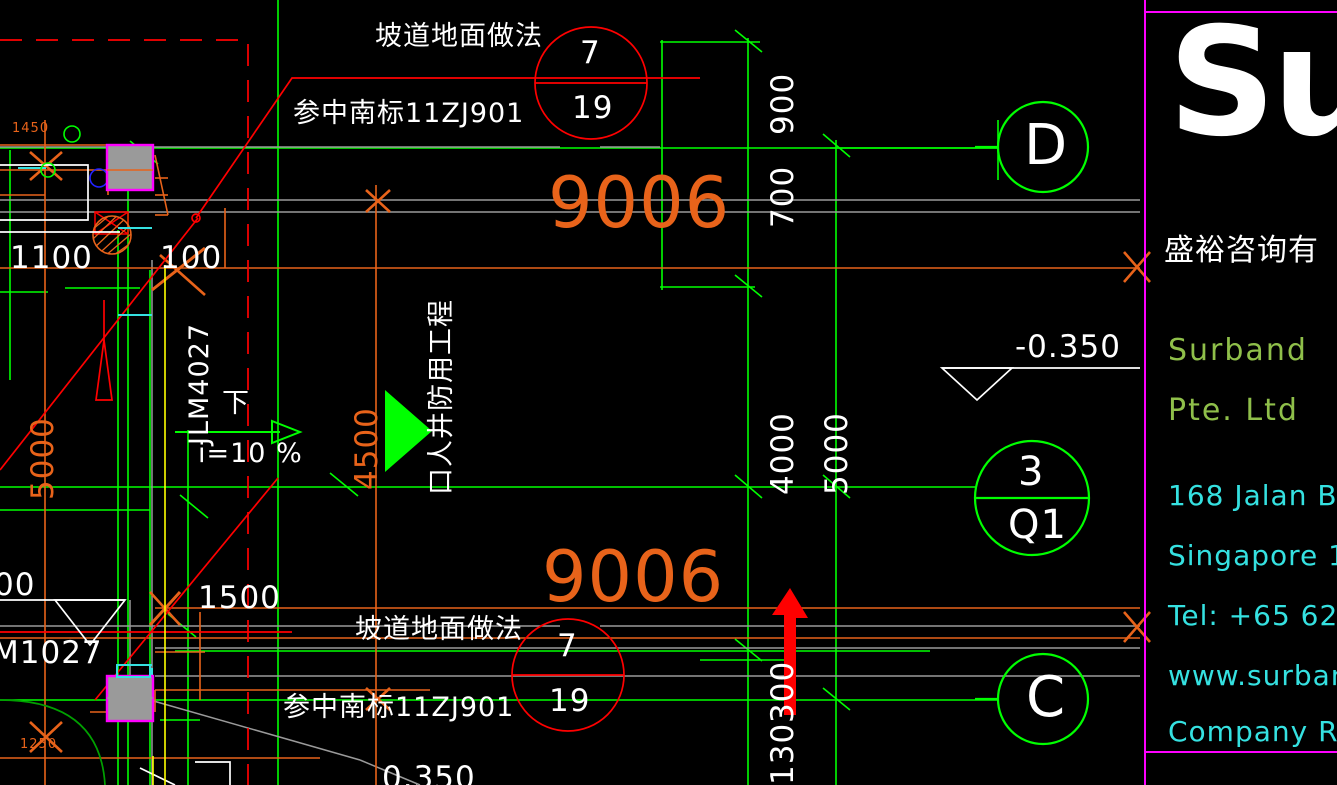  I want to click on blue-marker-circle, so click(99, 178).